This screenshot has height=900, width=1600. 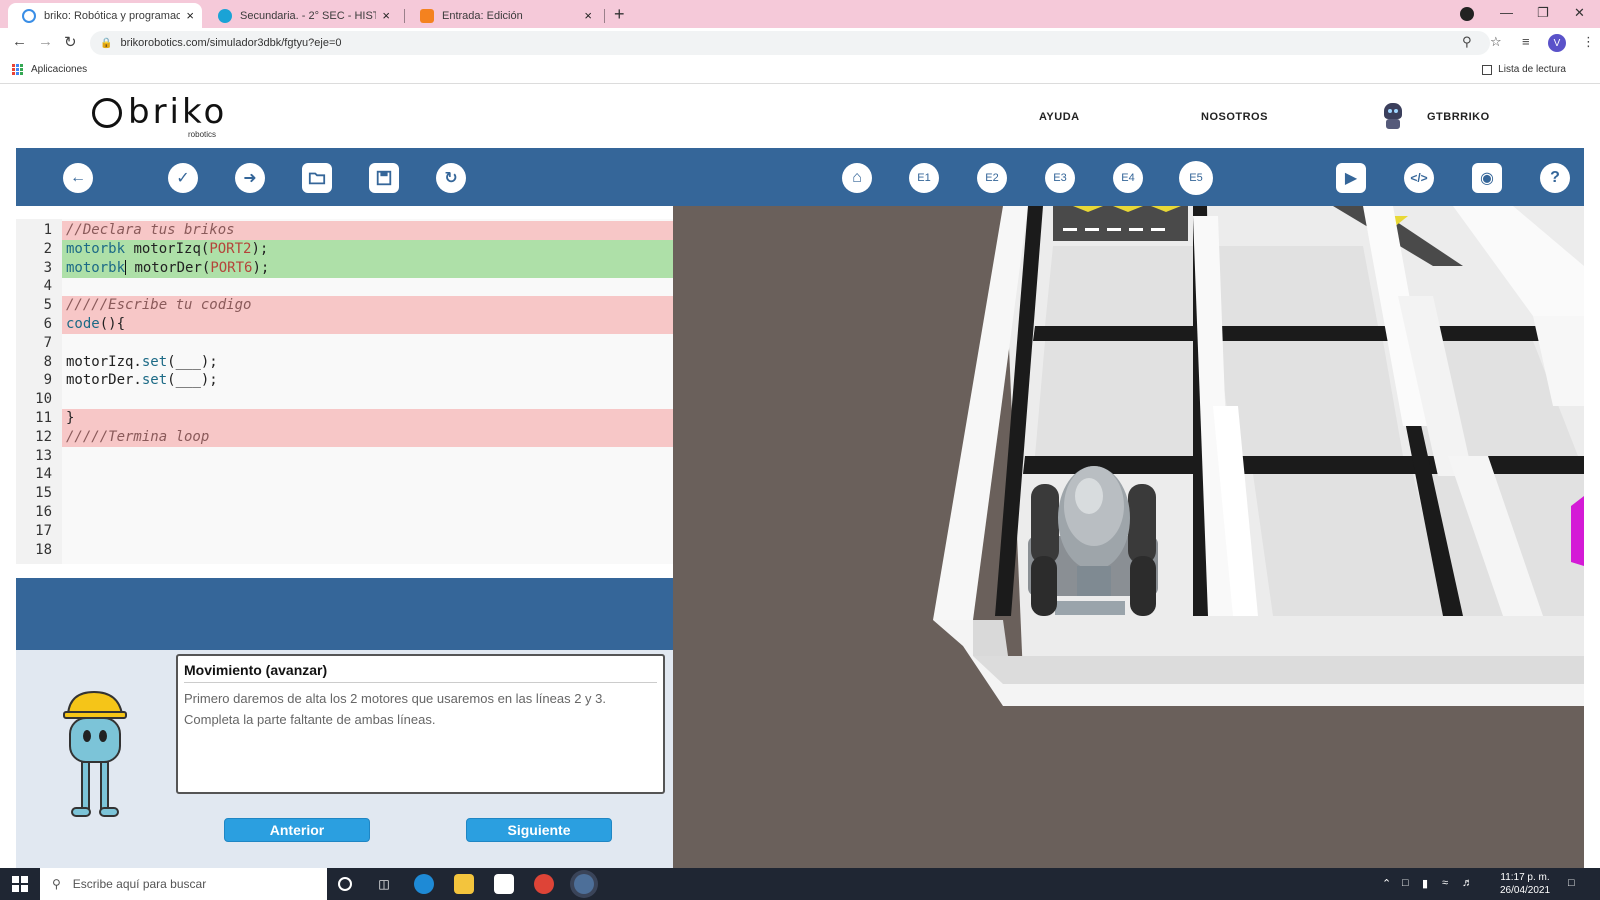 What do you see at coordinates (112, 15) in the screenshot?
I see `tab-title: briko: Robótica y programación p` at bounding box center [112, 15].